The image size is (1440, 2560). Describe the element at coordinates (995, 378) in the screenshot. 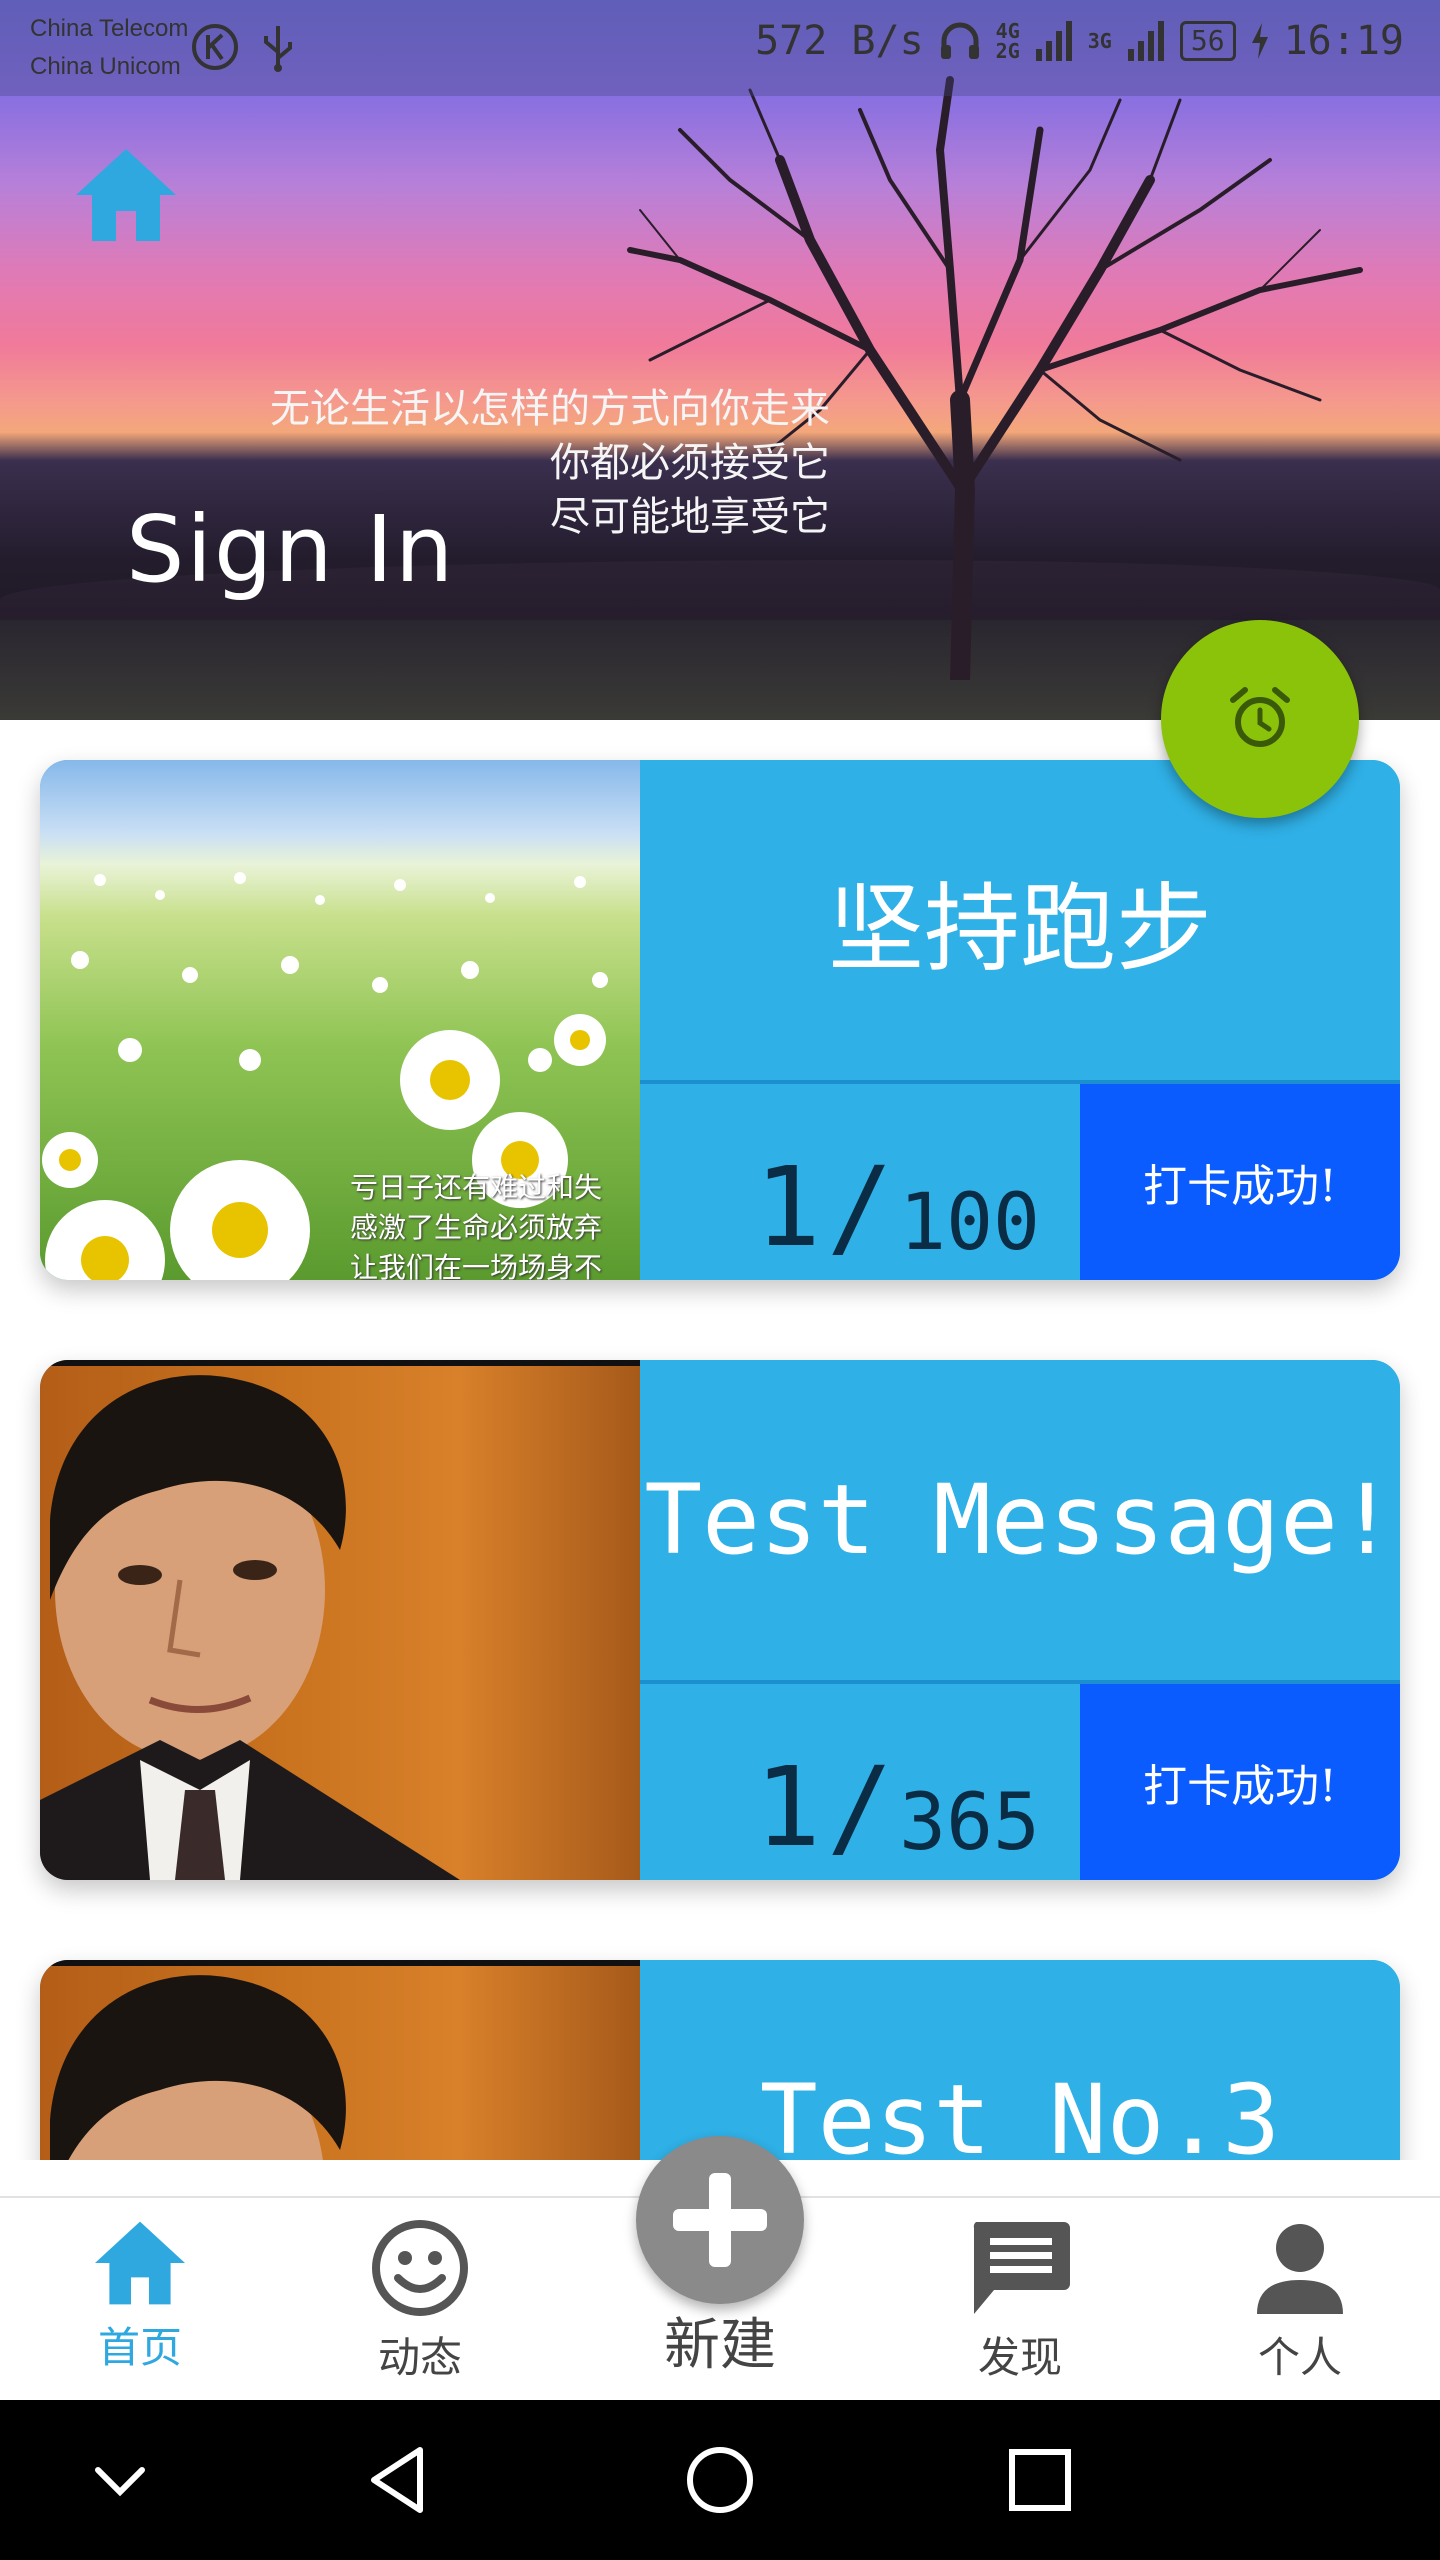

I see `tree-silhouette` at that location.